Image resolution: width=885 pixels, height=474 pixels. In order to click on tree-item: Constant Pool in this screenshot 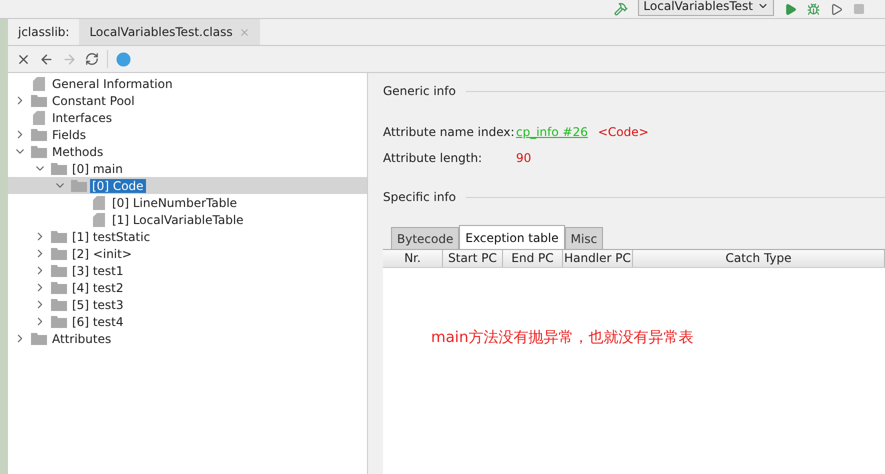, I will do `click(93, 101)`.